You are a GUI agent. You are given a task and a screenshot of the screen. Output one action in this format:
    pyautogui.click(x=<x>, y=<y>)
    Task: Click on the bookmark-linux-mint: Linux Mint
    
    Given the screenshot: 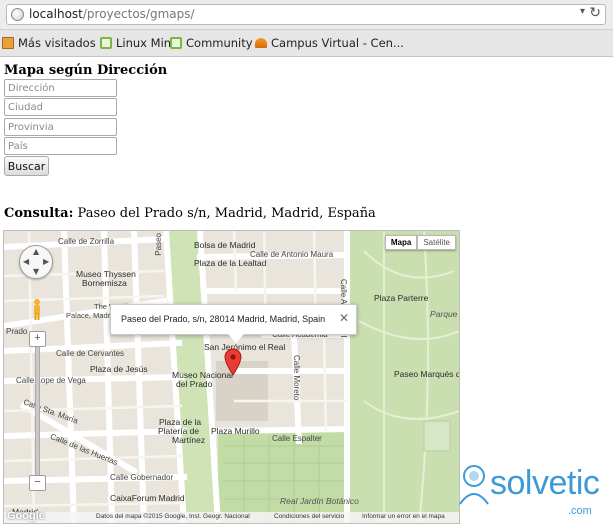 What is the action you would take?
    pyautogui.click(x=138, y=43)
    